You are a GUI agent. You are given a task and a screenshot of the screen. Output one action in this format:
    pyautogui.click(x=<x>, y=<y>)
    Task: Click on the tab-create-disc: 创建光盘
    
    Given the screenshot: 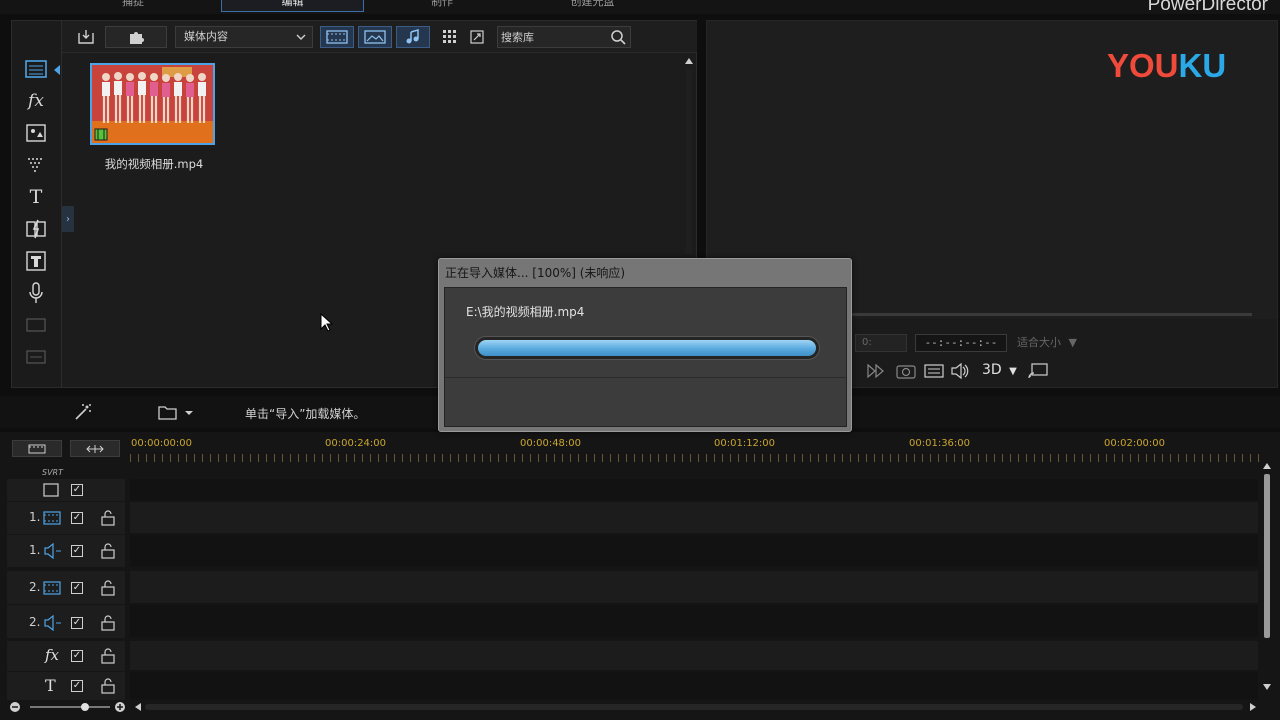 What is the action you would take?
    pyautogui.click(x=592, y=6)
    